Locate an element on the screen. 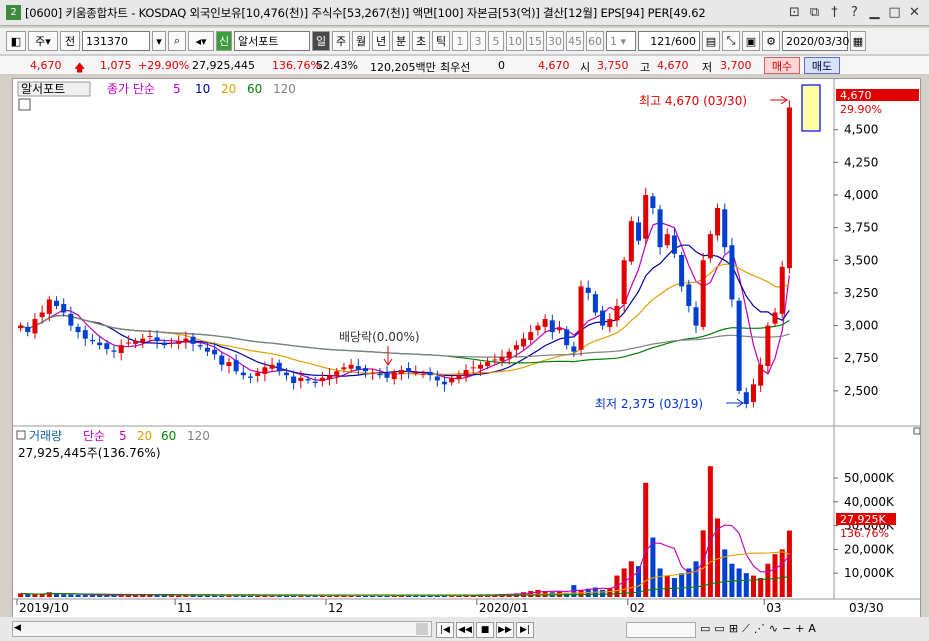 The image size is (929, 641). grid-toggle-icon is located at coordinates (24, 104).